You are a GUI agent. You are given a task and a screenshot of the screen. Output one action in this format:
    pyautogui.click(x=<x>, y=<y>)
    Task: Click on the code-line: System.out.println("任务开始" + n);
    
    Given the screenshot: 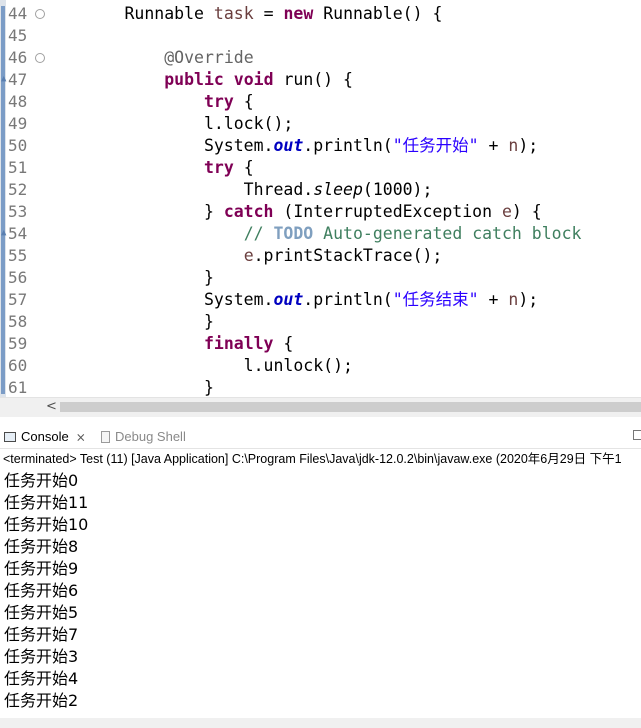 What is the action you would take?
    pyautogui.click(x=343, y=146)
    